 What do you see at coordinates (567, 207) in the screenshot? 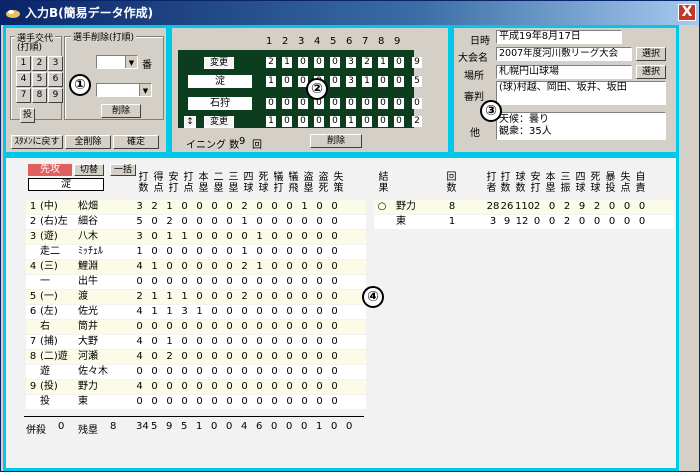
I see `pitching-stat: 2` at bounding box center [567, 207].